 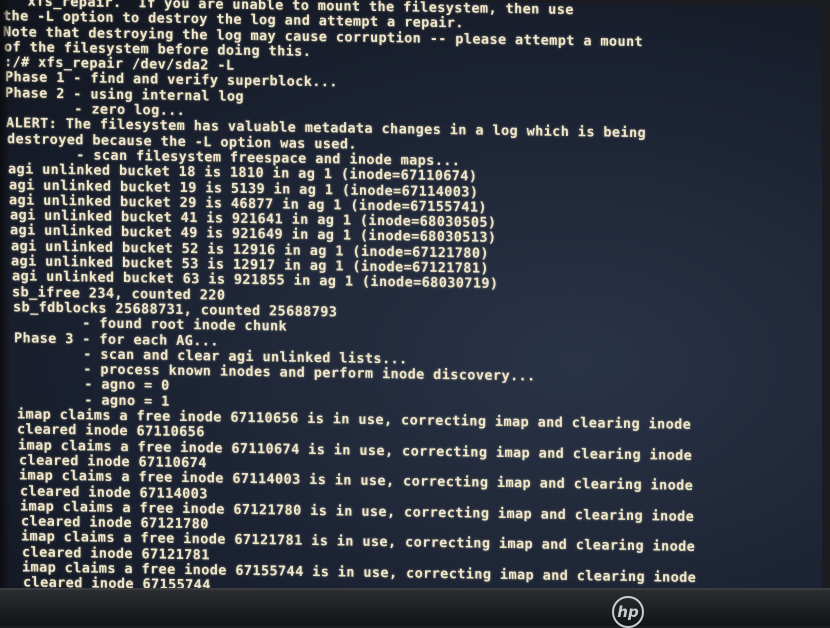 What do you see at coordinates (5, 312) in the screenshot?
I see `monitor-left-edge` at bounding box center [5, 312].